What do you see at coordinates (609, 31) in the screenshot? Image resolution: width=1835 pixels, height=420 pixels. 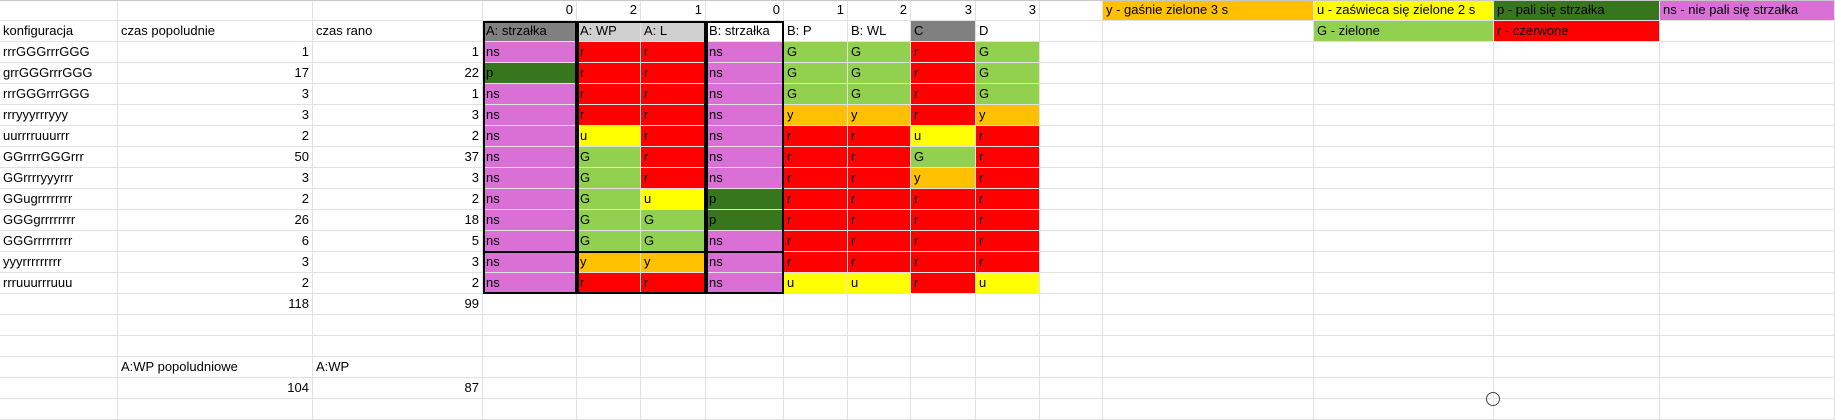 I see `column-header: A: WP` at bounding box center [609, 31].